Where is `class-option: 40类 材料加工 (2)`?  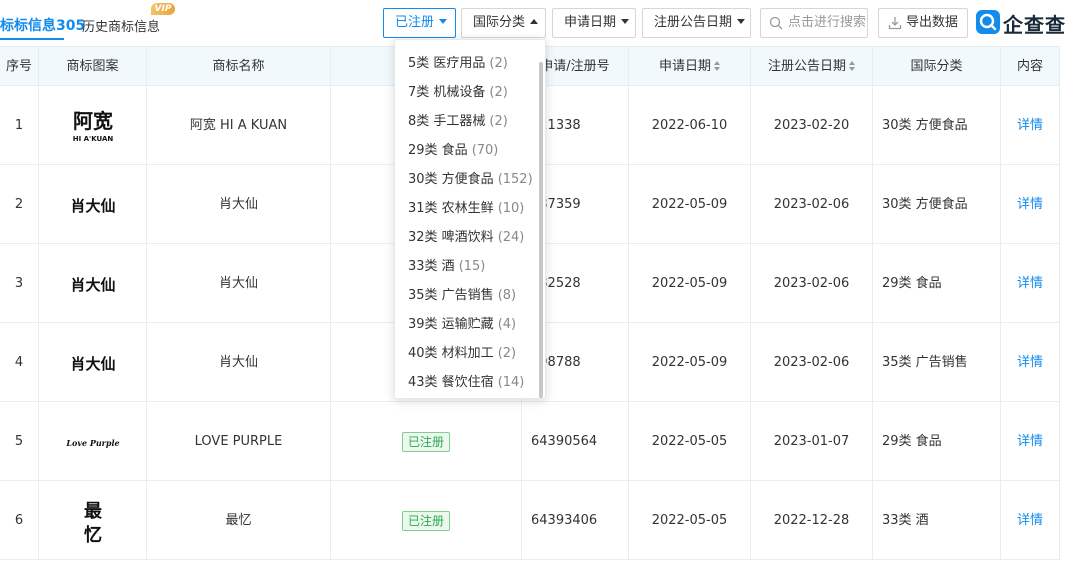
class-option: 40类 材料加工 (2) is located at coordinates (462, 354).